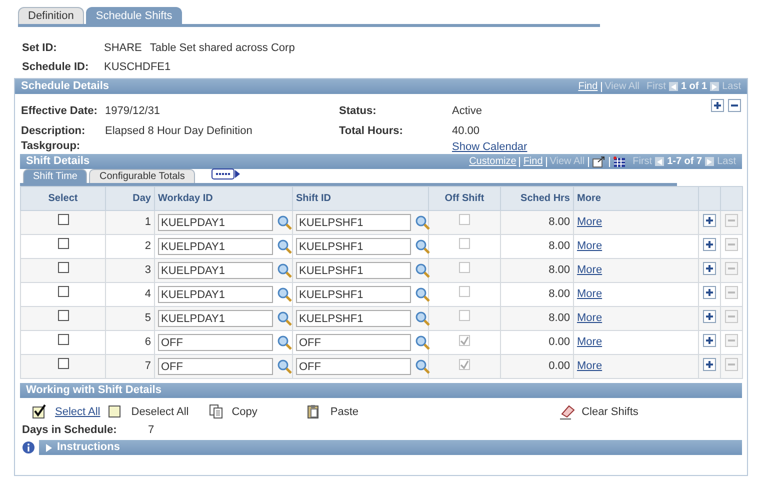 This screenshot has width=768, height=477. Describe the element at coordinates (147, 270) in the screenshot. I see `day-number: 3` at that location.